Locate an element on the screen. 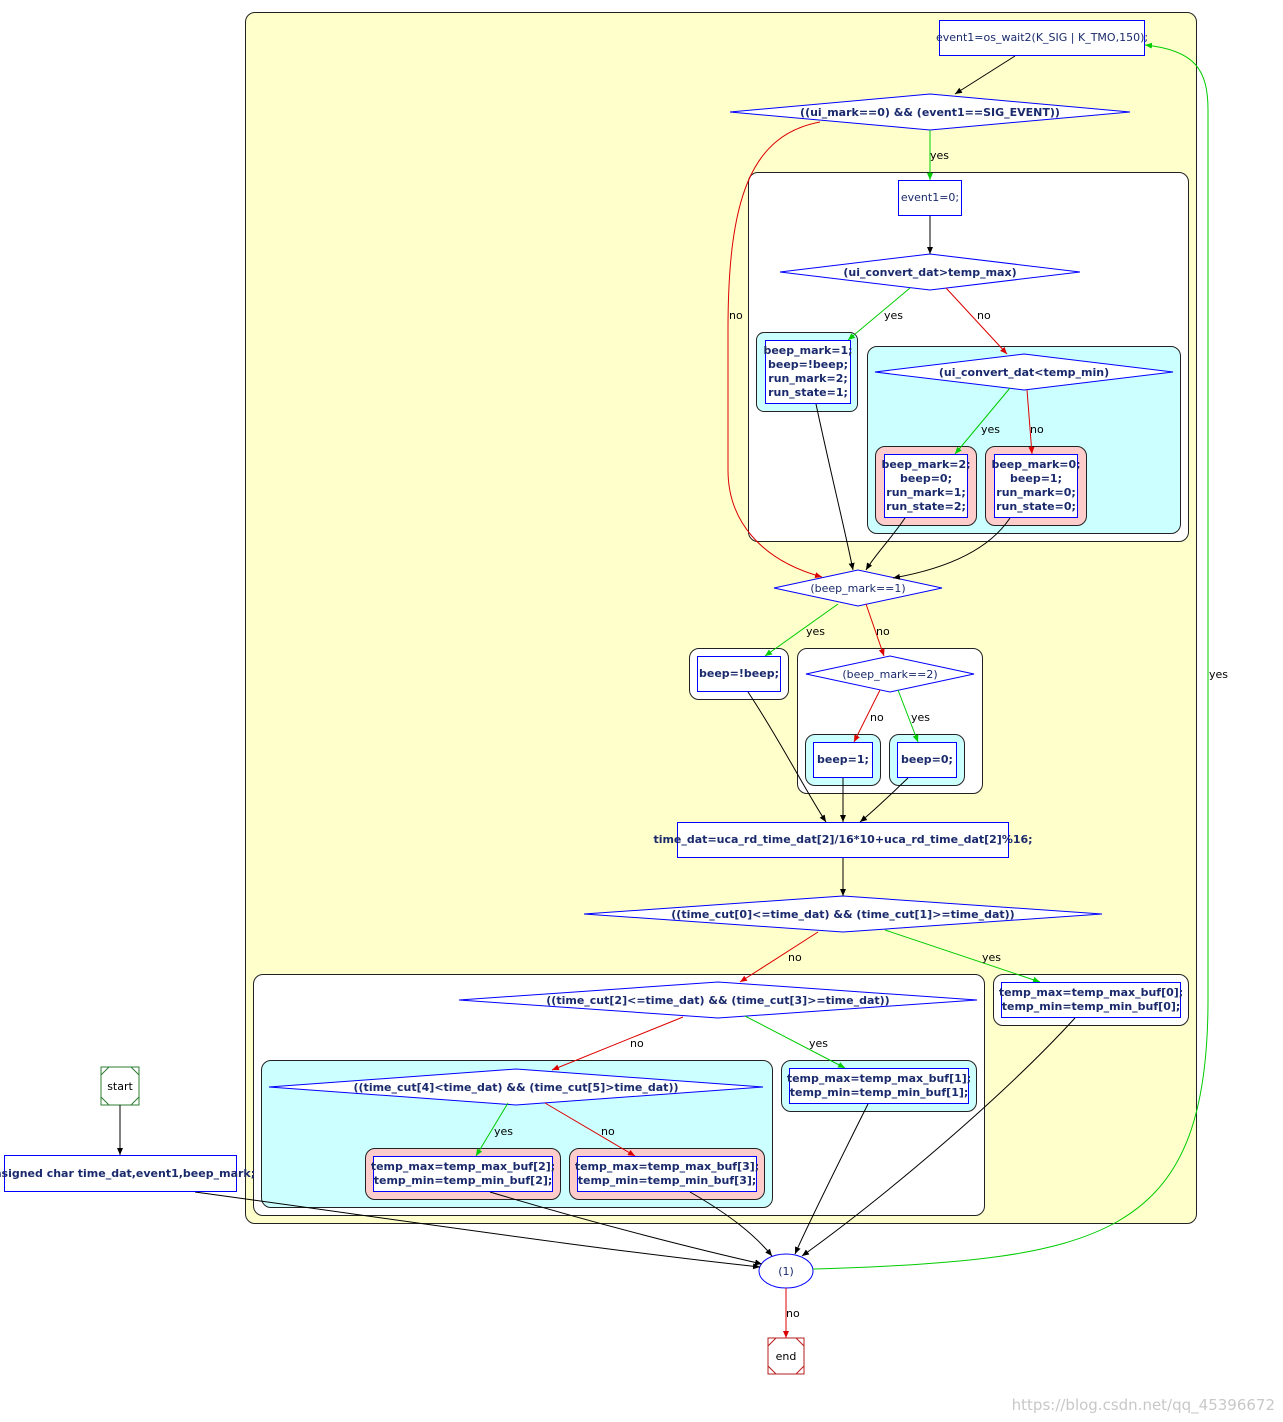 This screenshot has width=1283, height=1422. start-terminal: start is located at coordinates (120, 1086).